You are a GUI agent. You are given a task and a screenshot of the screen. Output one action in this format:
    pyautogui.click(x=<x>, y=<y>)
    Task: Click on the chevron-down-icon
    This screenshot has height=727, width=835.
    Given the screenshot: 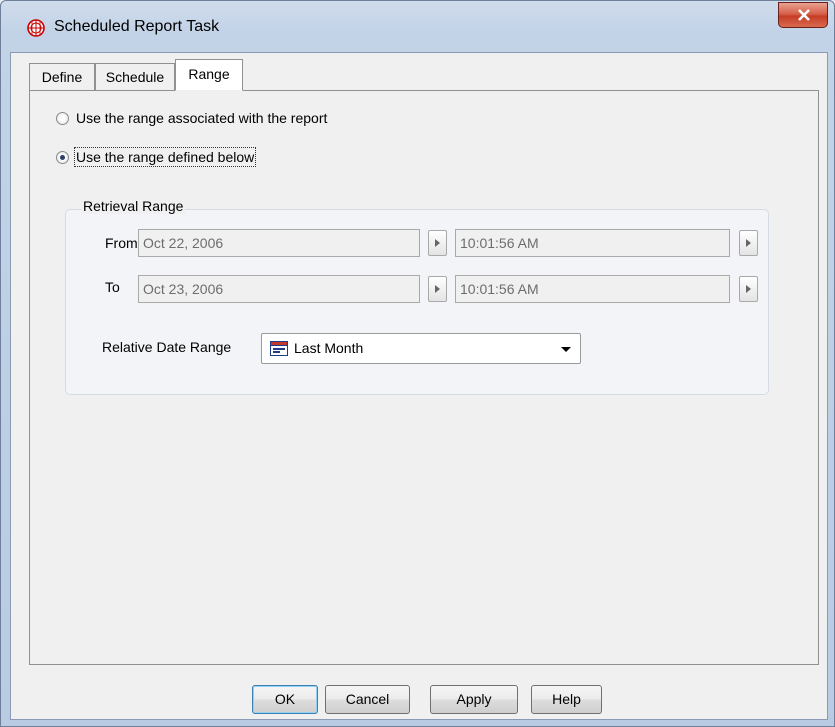 What is the action you would take?
    pyautogui.click(x=566, y=349)
    